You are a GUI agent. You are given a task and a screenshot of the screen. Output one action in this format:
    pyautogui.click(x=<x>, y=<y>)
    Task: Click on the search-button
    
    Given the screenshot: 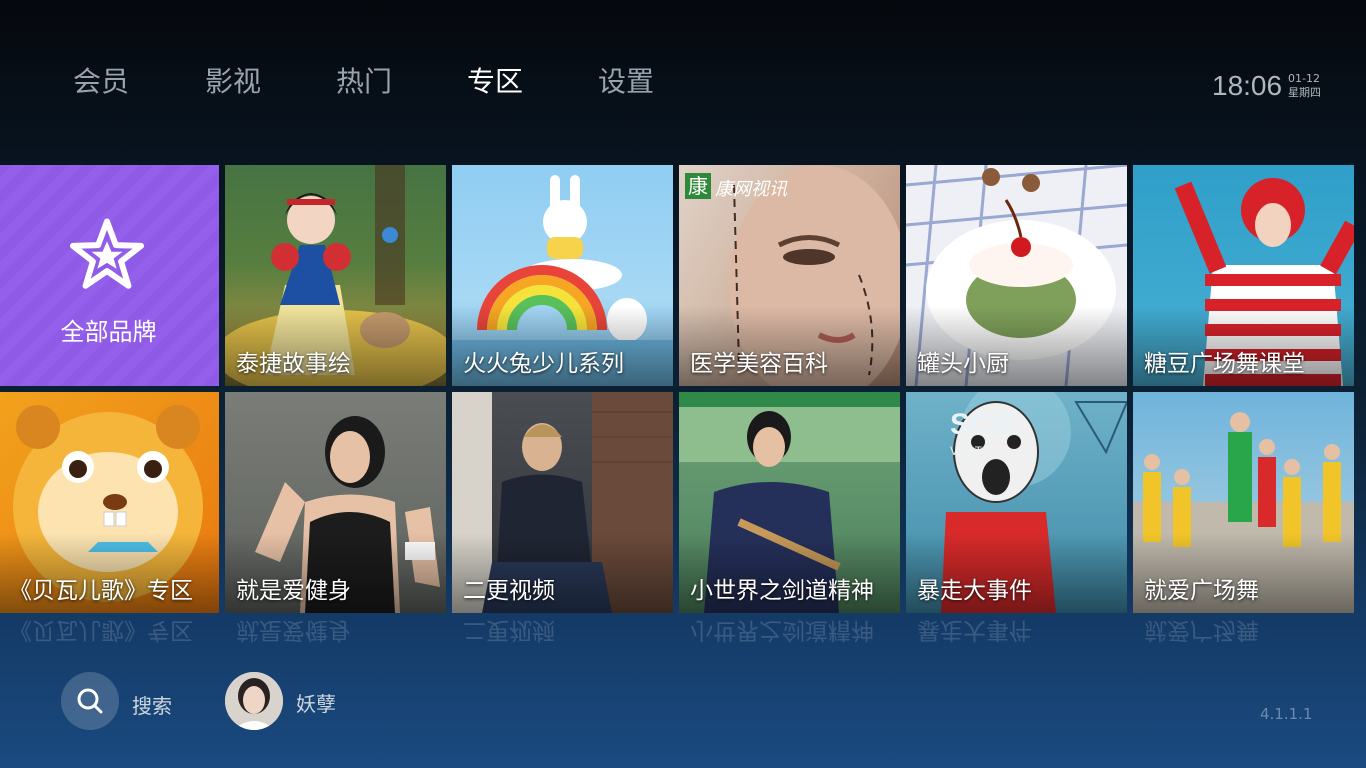 What is the action you would take?
    pyautogui.click(x=90, y=701)
    